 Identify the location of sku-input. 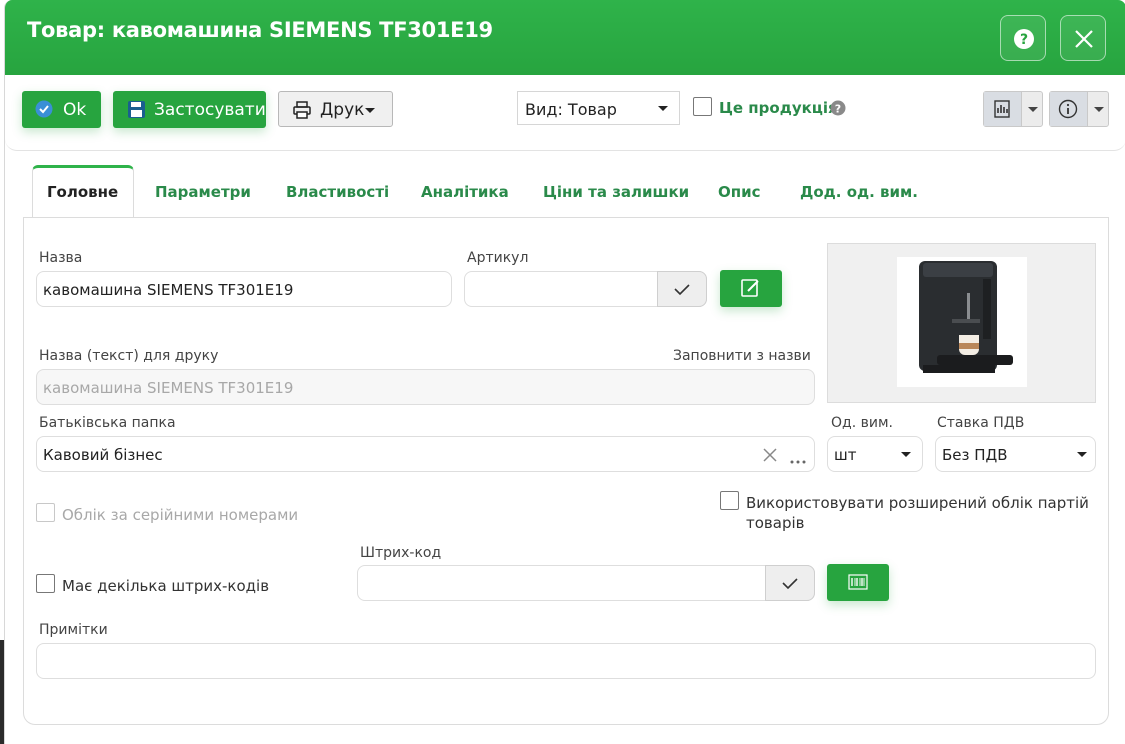
(585, 289).